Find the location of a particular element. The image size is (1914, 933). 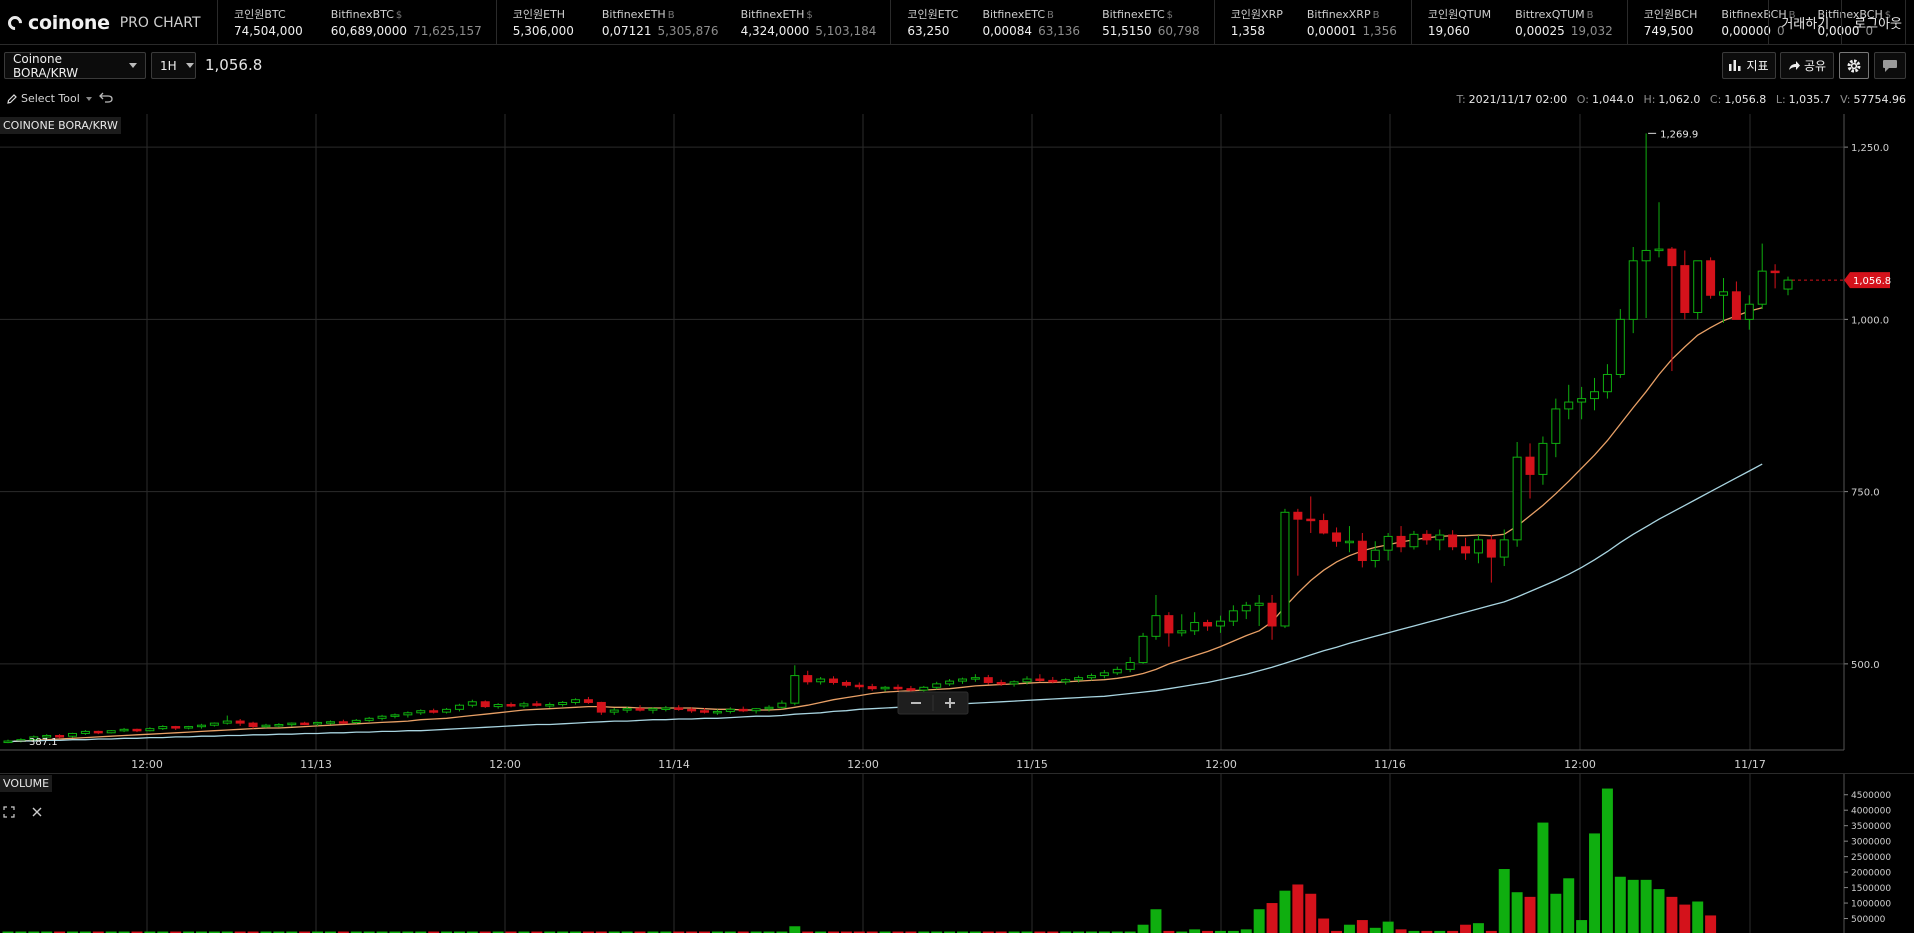

low-key: L: is located at coordinates (1780, 99).